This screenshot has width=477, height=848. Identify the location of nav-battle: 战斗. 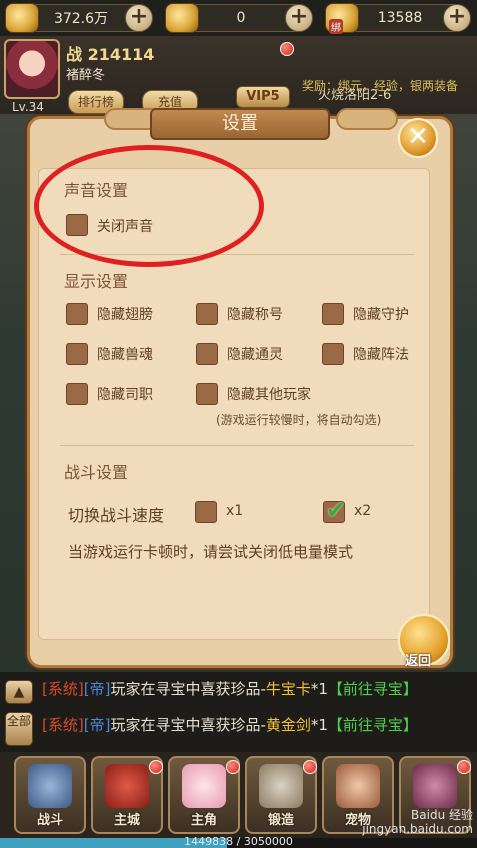
(50, 795).